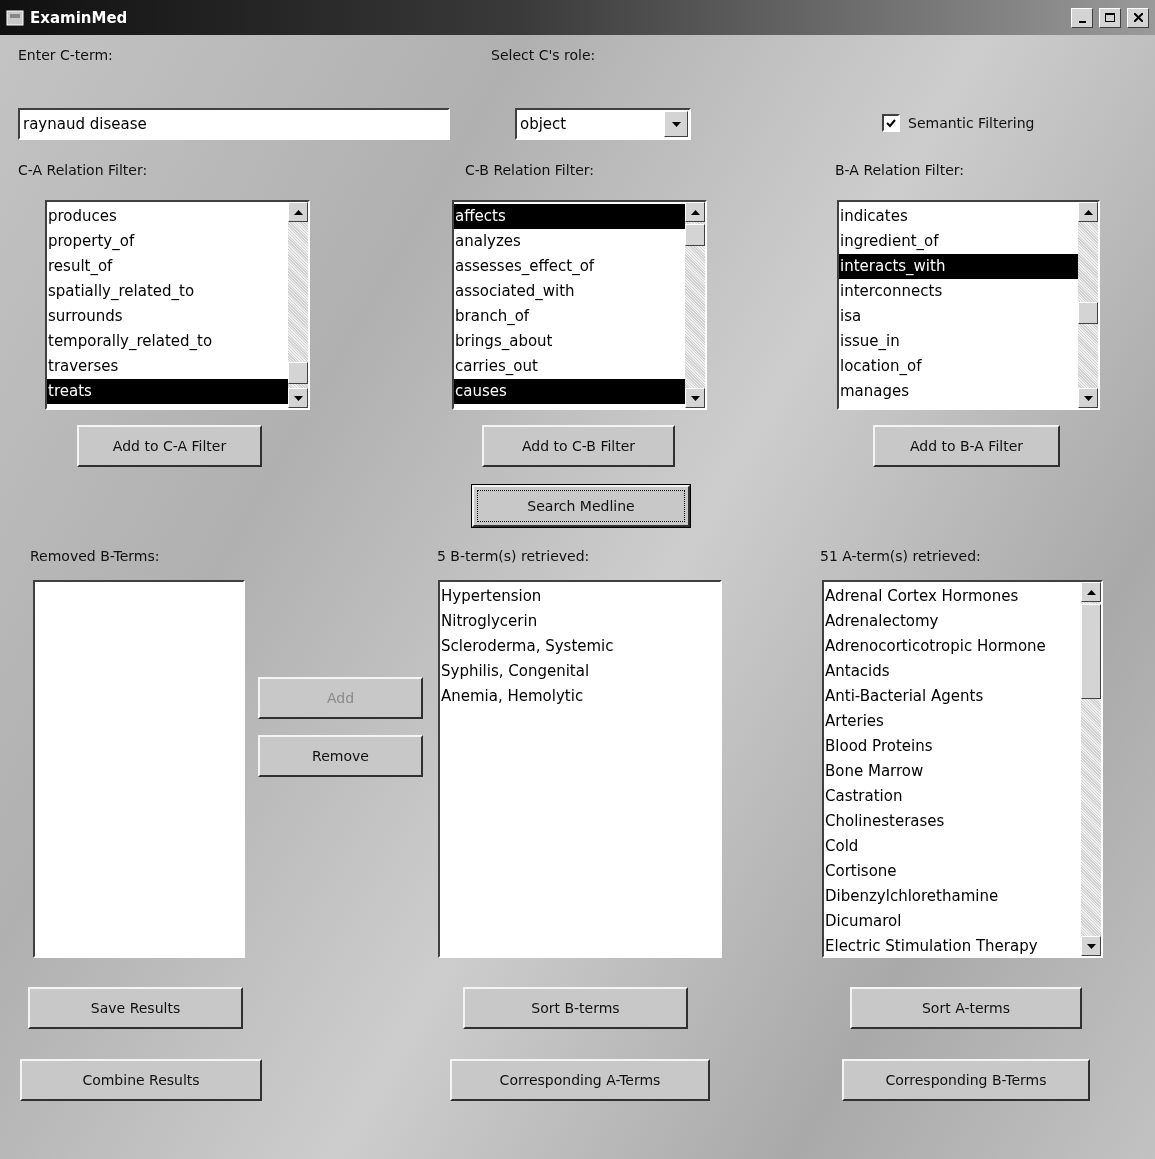 The height and width of the screenshot is (1159, 1155). I want to click on list-item: causes, so click(569, 391).